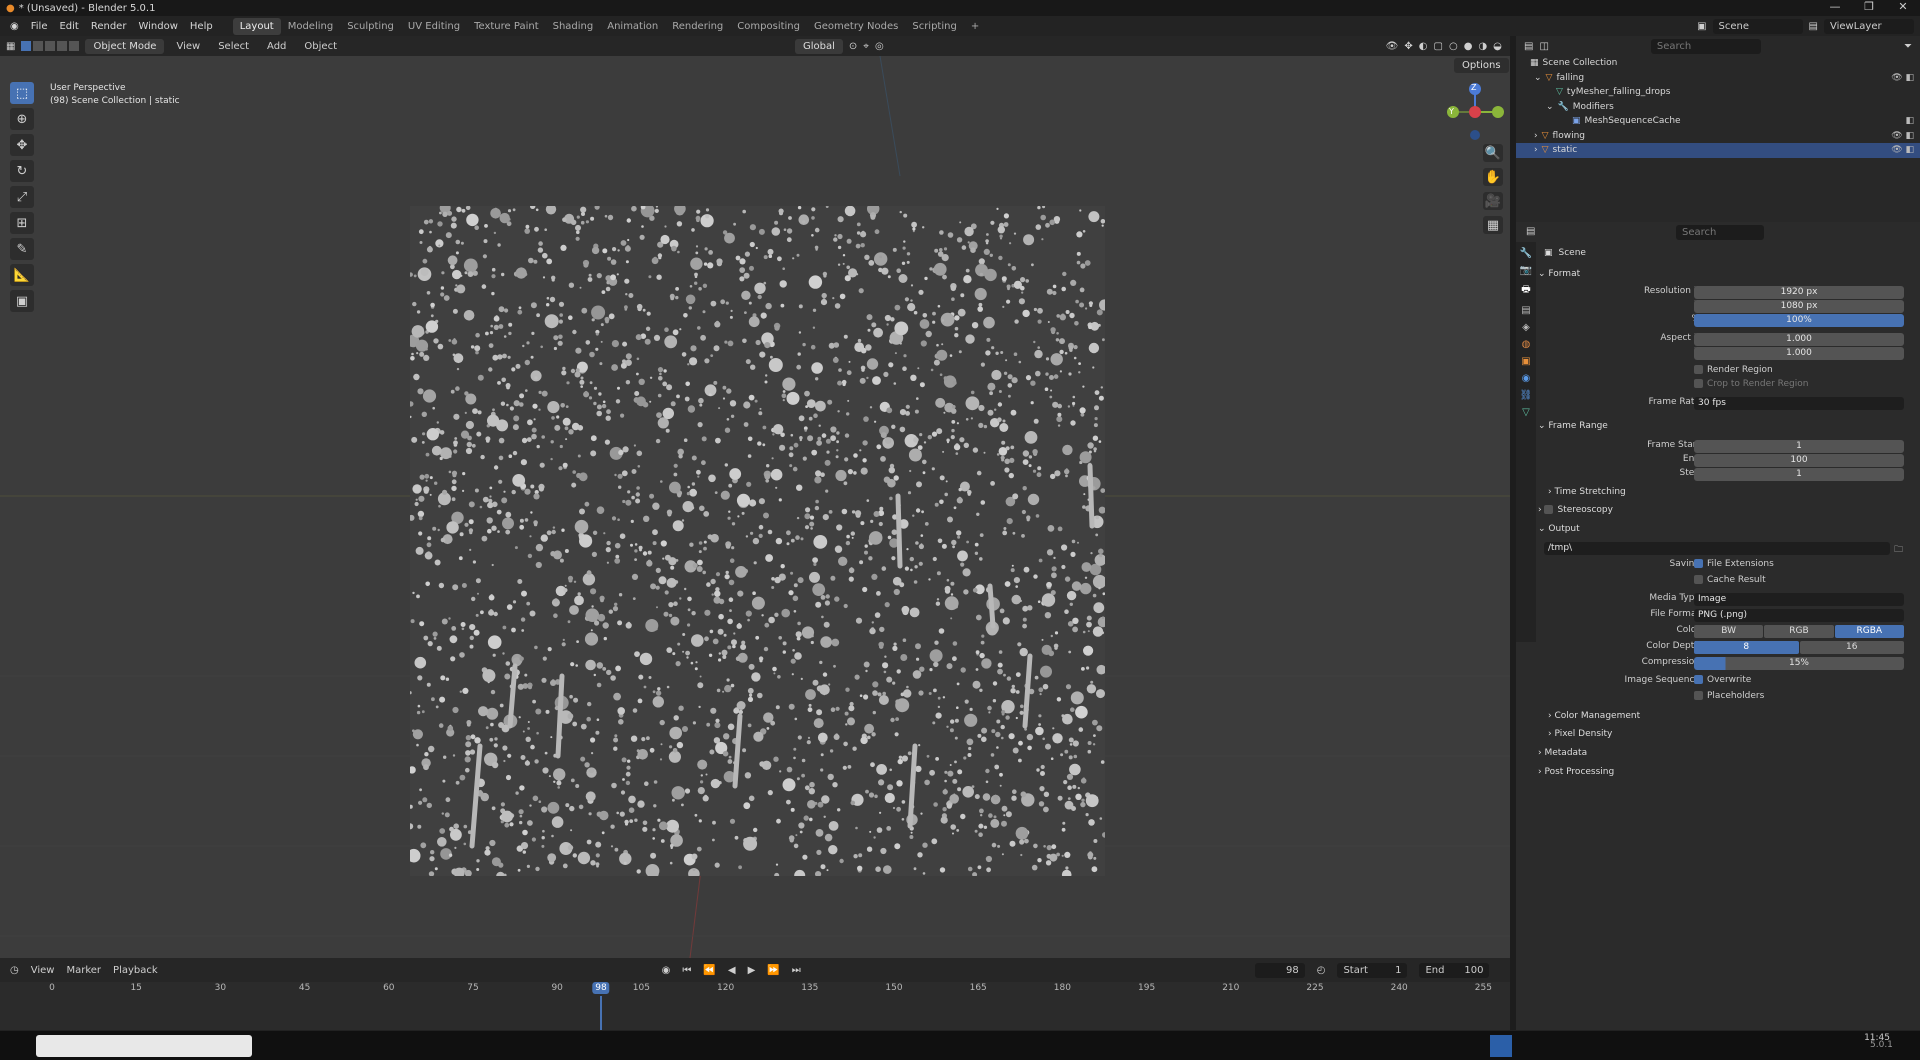 The height and width of the screenshot is (1060, 1920). Describe the element at coordinates (1718, 107) in the screenshot. I see `outliner-row-modifiers: ⌄ 🔧 Modifiers` at that location.